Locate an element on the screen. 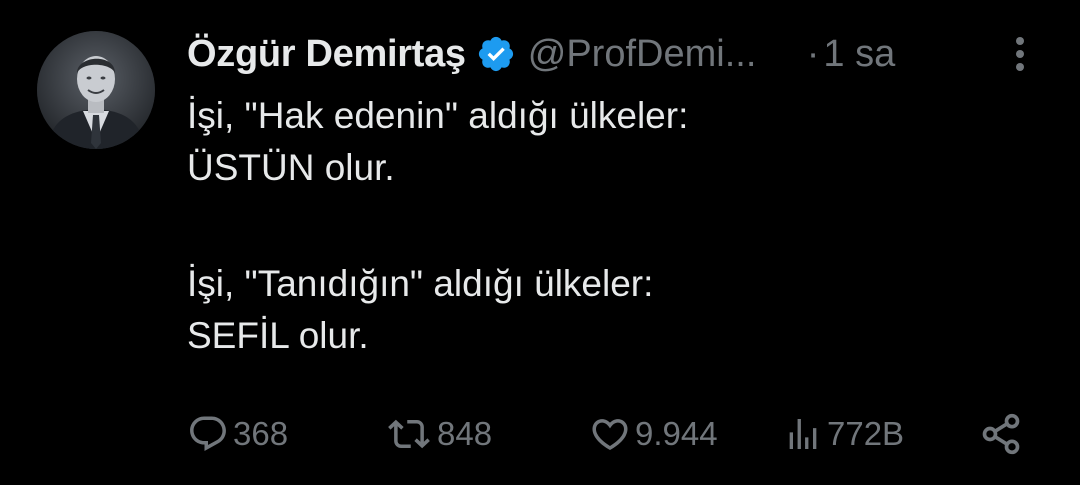 This screenshot has height=485, width=1080. tweet-text-line: ÜSTÜN olur. is located at coordinates (291, 167).